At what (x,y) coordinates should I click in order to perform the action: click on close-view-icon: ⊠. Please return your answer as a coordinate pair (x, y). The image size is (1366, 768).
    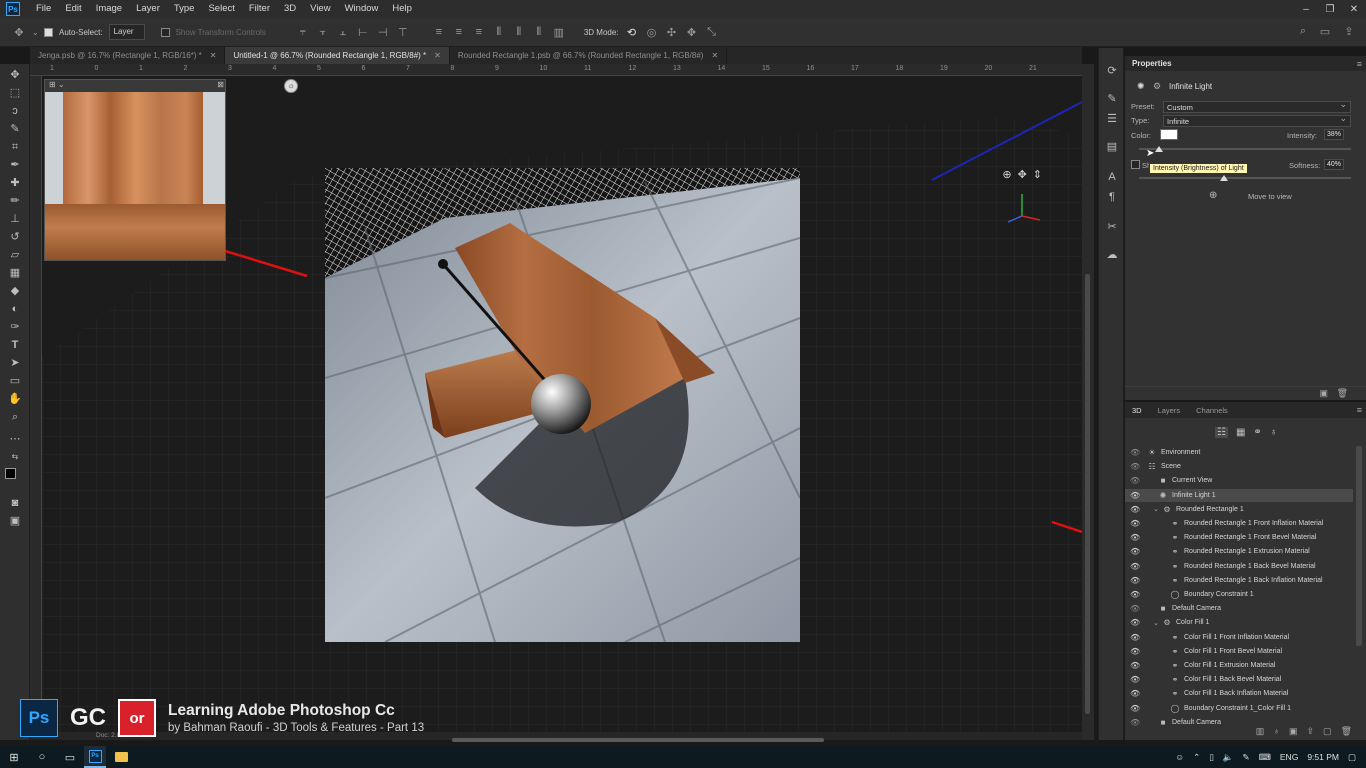
    Looking at the image, I should click on (220, 84).